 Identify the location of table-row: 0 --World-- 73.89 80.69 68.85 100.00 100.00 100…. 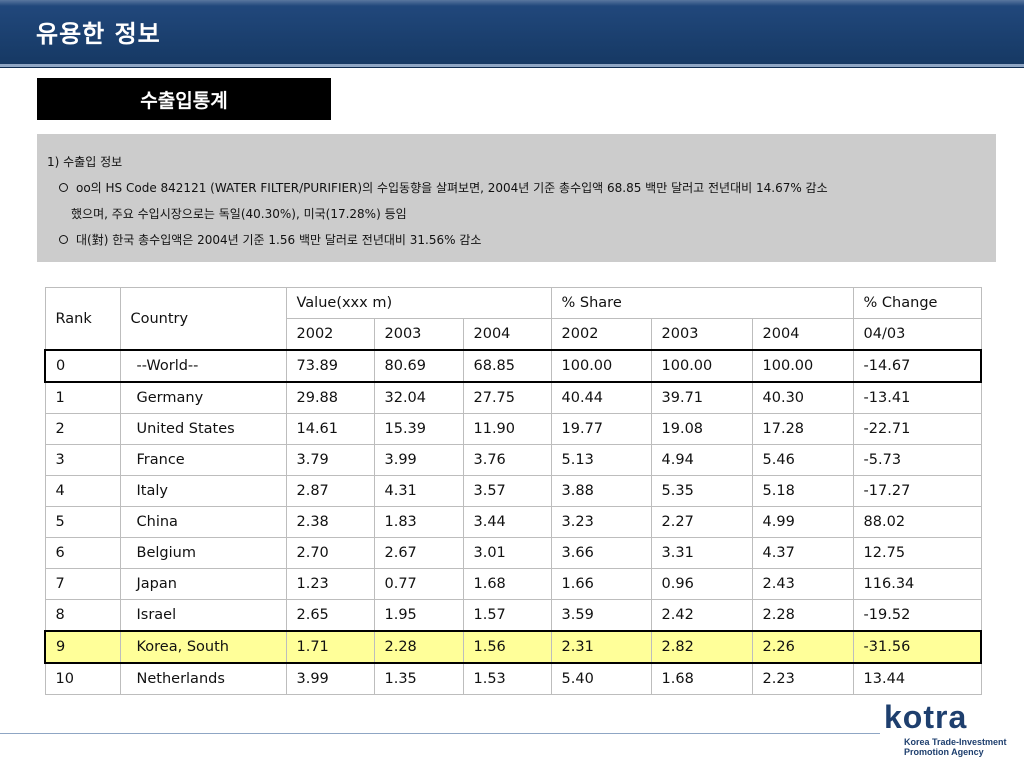
(513, 366).